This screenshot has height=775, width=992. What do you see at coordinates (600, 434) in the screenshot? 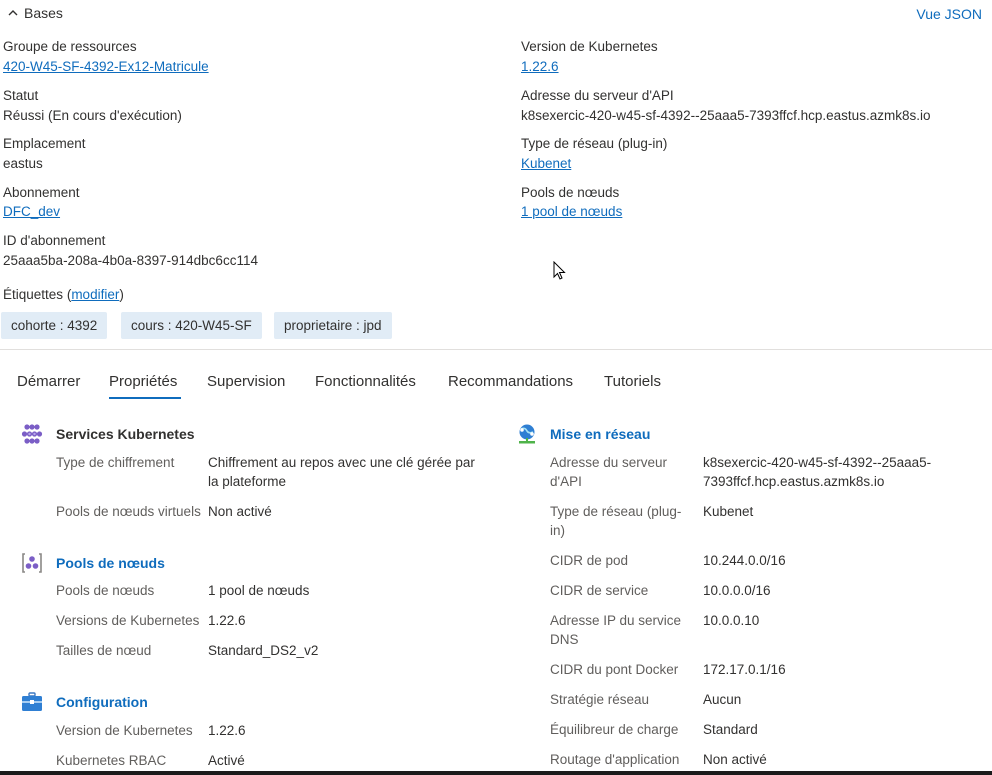
I see `networking-title-link: Mise en réseau` at bounding box center [600, 434].